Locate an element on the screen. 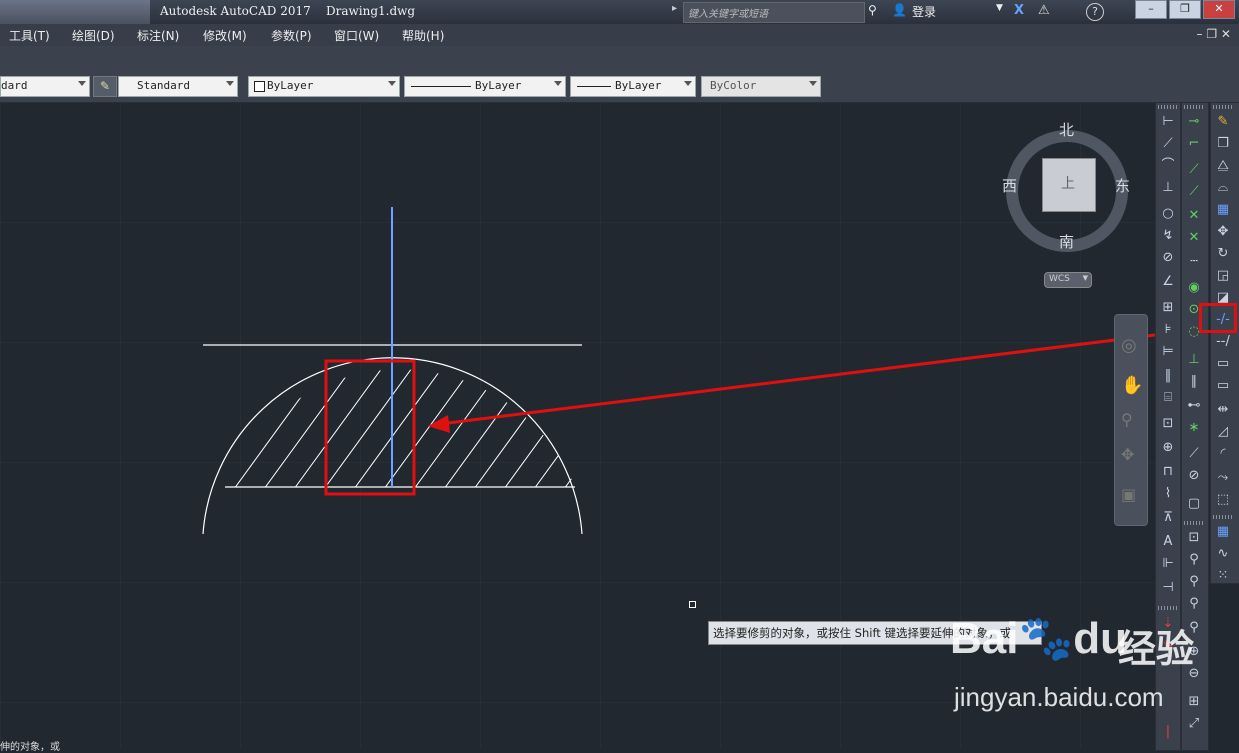 This screenshot has width=1239, height=753. orbit-icon: ✥ is located at coordinates (1127, 454).